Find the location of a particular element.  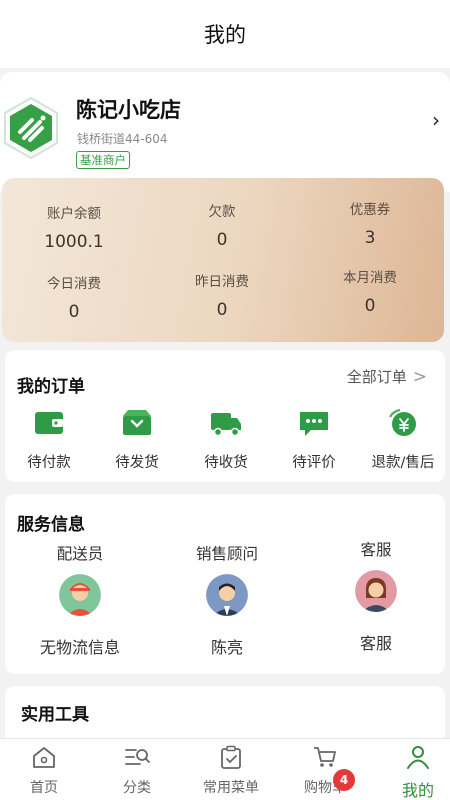

month-spend-item: 本月消费 0 is located at coordinates (370, 291).